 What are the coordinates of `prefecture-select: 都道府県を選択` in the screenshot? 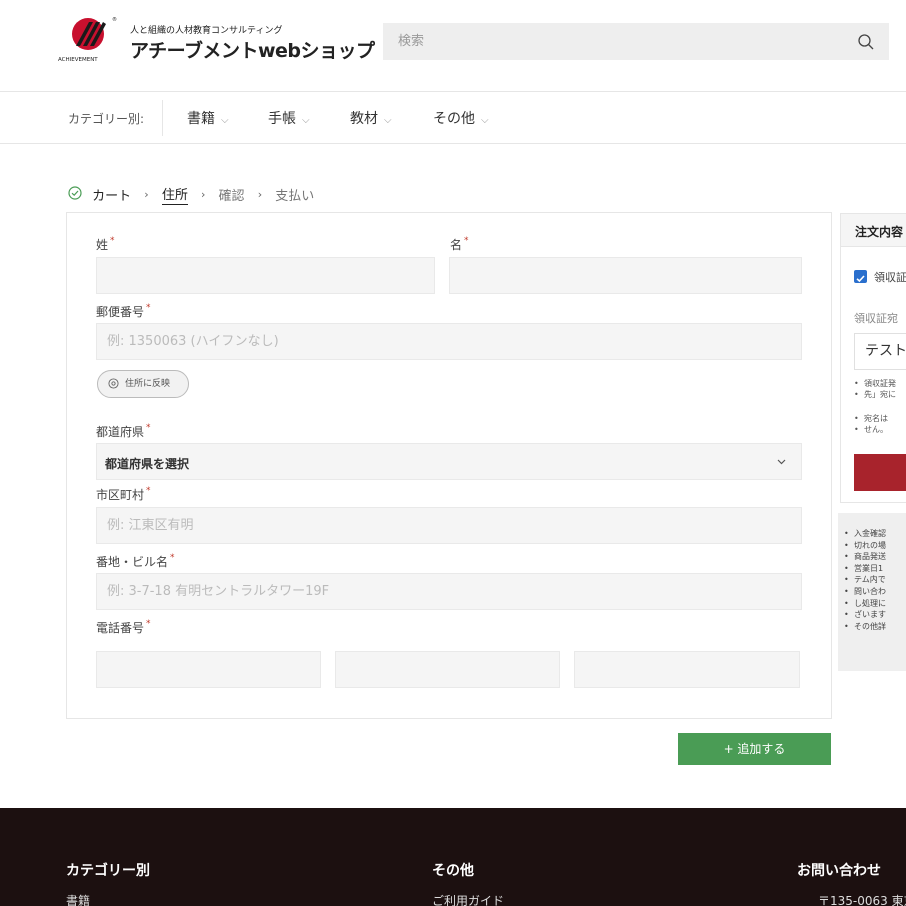 It's located at (449, 461).